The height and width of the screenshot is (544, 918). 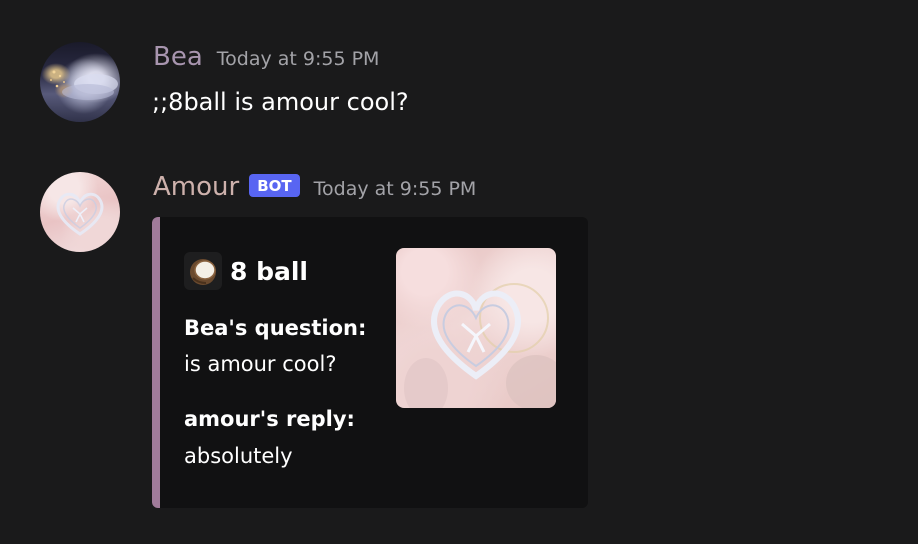 I want to click on embed-title: 8 ball, so click(x=269, y=271).